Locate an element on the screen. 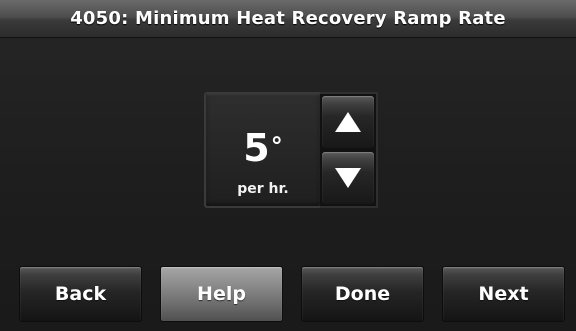 The width and height of the screenshot is (576, 331). triangle-up-icon is located at coordinates (348, 122).